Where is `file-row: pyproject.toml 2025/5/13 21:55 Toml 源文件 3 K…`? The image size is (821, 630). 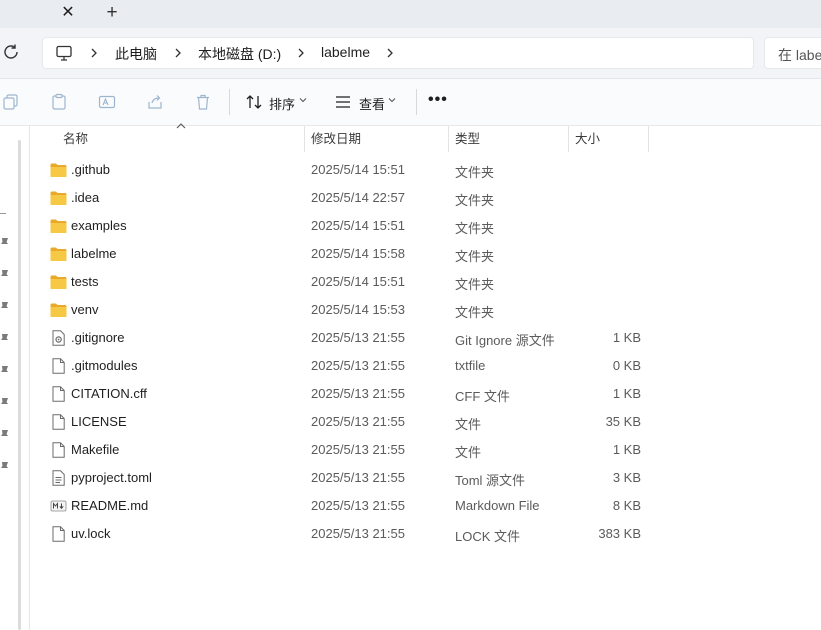 file-row: pyproject.toml 2025/5/13 21:55 Toml 源文件 3 K… is located at coordinates (349, 478).